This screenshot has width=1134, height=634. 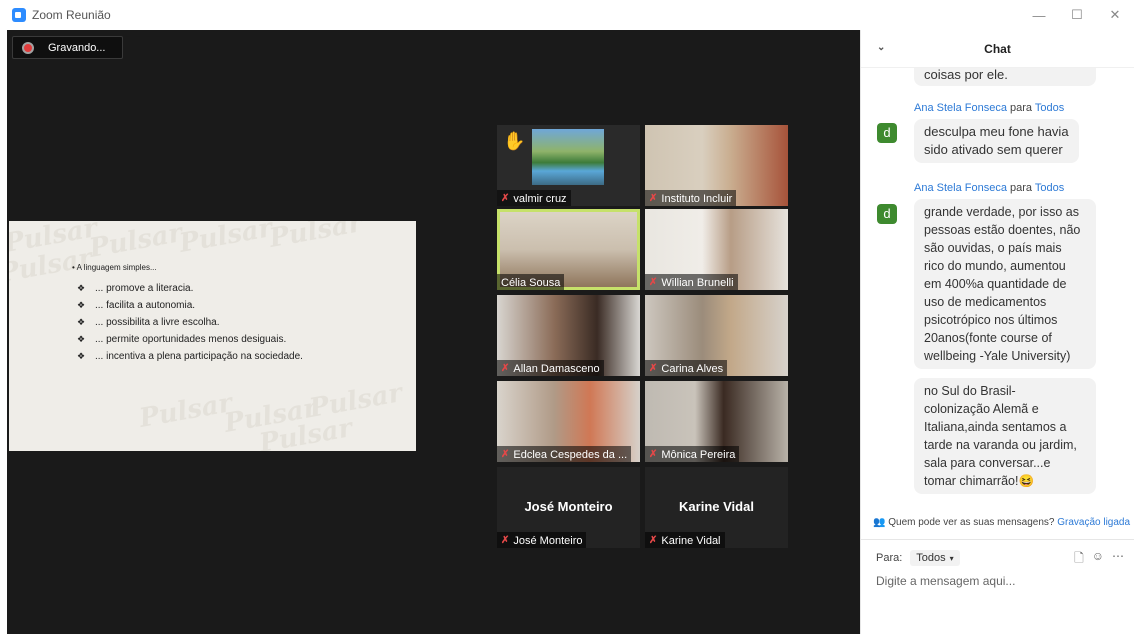 I want to click on participant-name: ✗ Karine Vidal, so click(x=685, y=540).